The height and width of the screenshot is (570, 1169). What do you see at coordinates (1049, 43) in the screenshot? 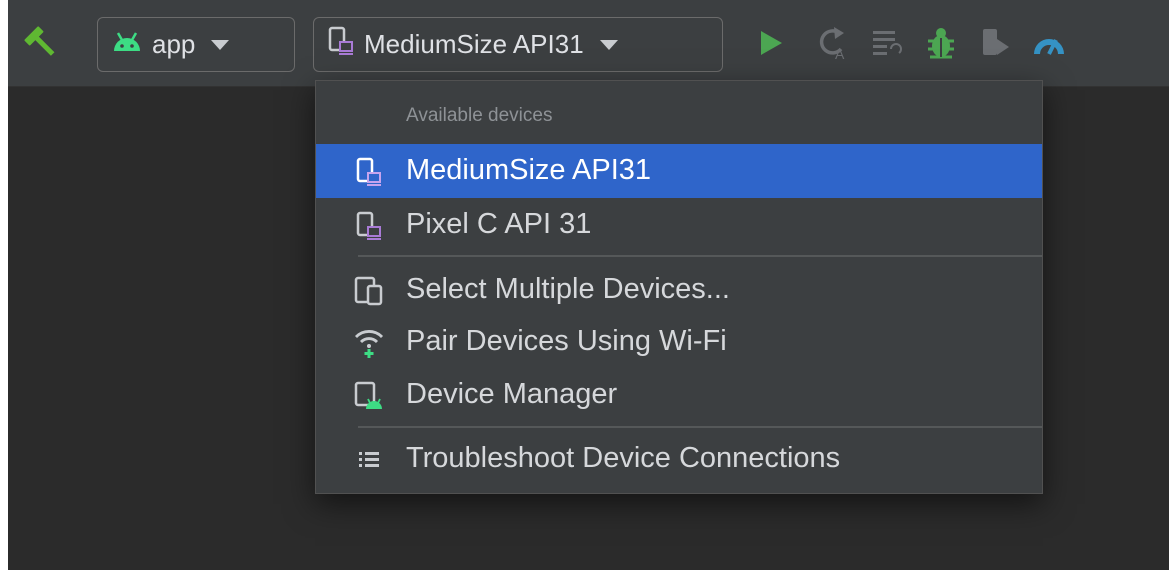
I see `profiler-icon` at bounding box center [1049, 43].